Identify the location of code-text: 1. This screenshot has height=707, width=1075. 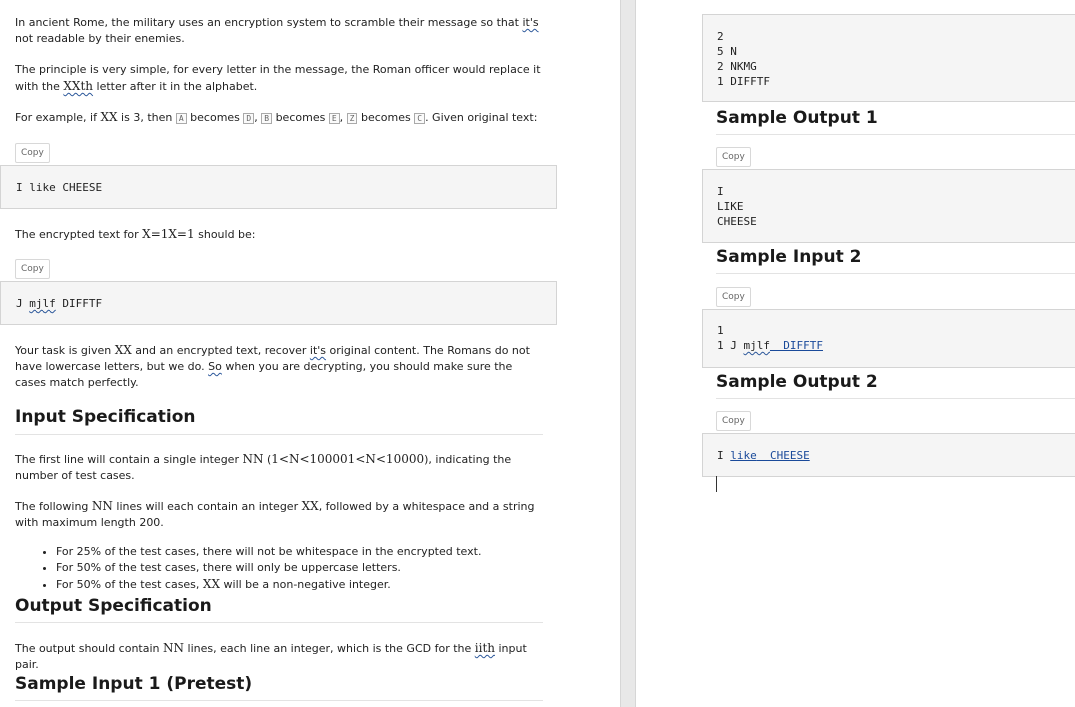
(720, 330).